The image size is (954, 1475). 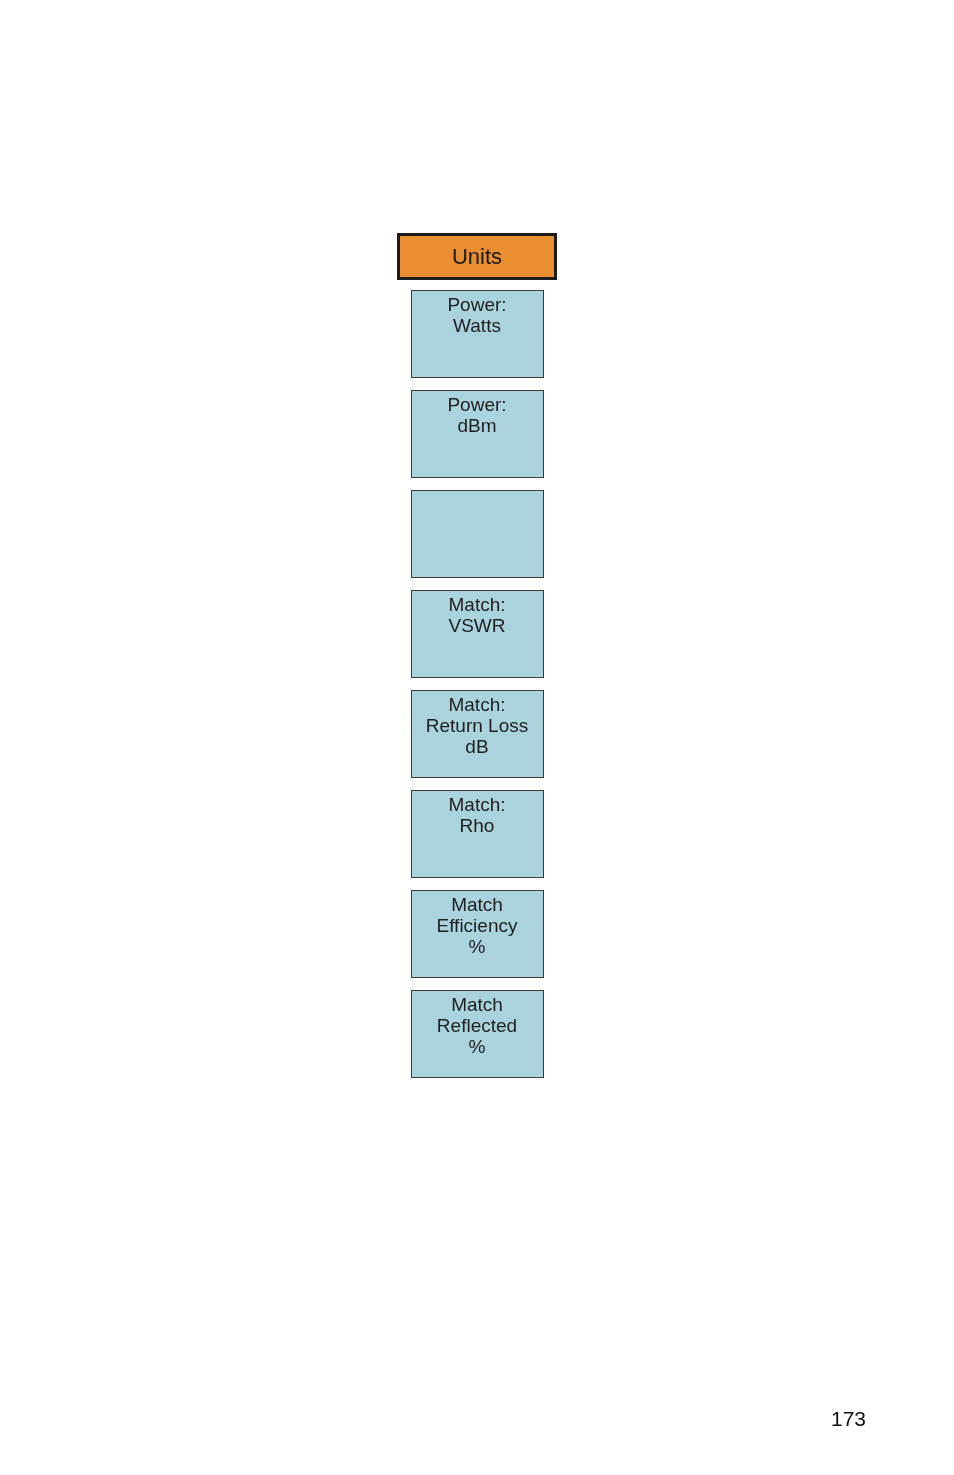 I want to click on blank-softkey-button, so click(x=477, y=534).